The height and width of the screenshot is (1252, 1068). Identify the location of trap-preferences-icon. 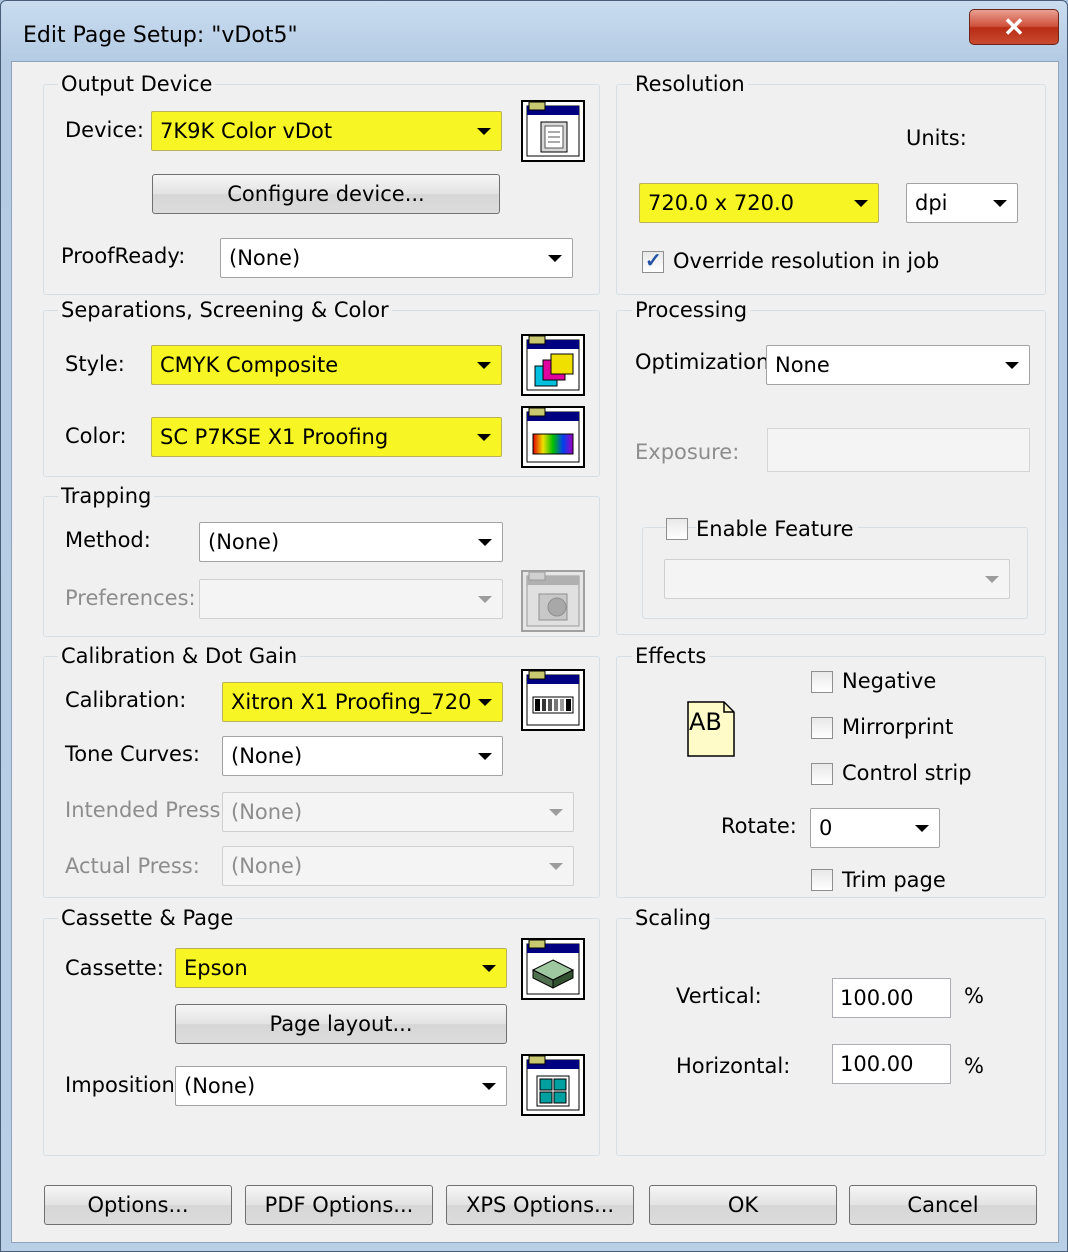
(553, 599).